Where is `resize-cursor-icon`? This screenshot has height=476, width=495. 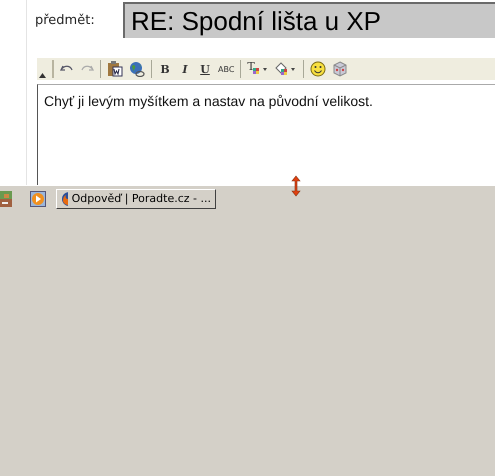 resize-cursor-icon is located at coordinates (296, 186).